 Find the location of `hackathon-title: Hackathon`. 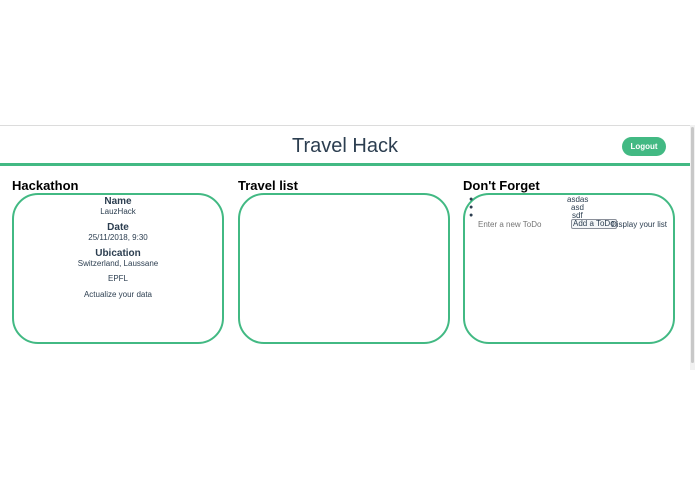

hackathon-title: Hackathon is located at coordinates (45, 185).